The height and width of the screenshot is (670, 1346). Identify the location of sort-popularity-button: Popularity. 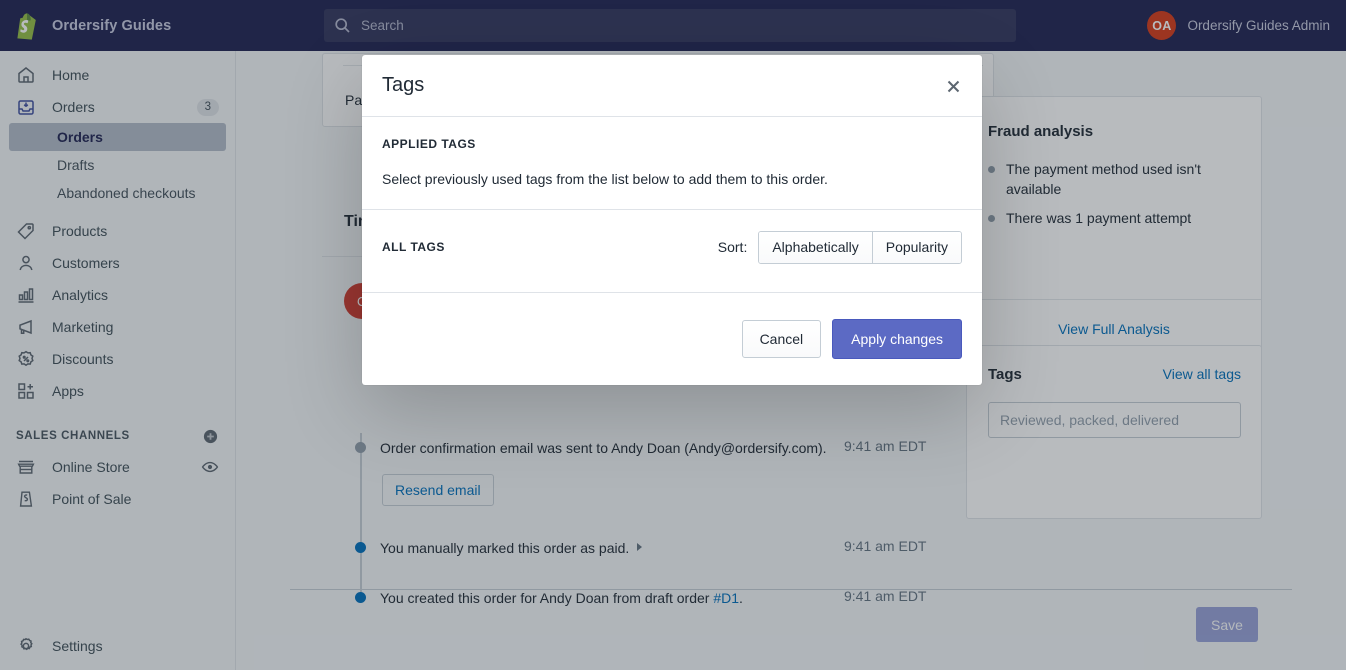
(916, 247).